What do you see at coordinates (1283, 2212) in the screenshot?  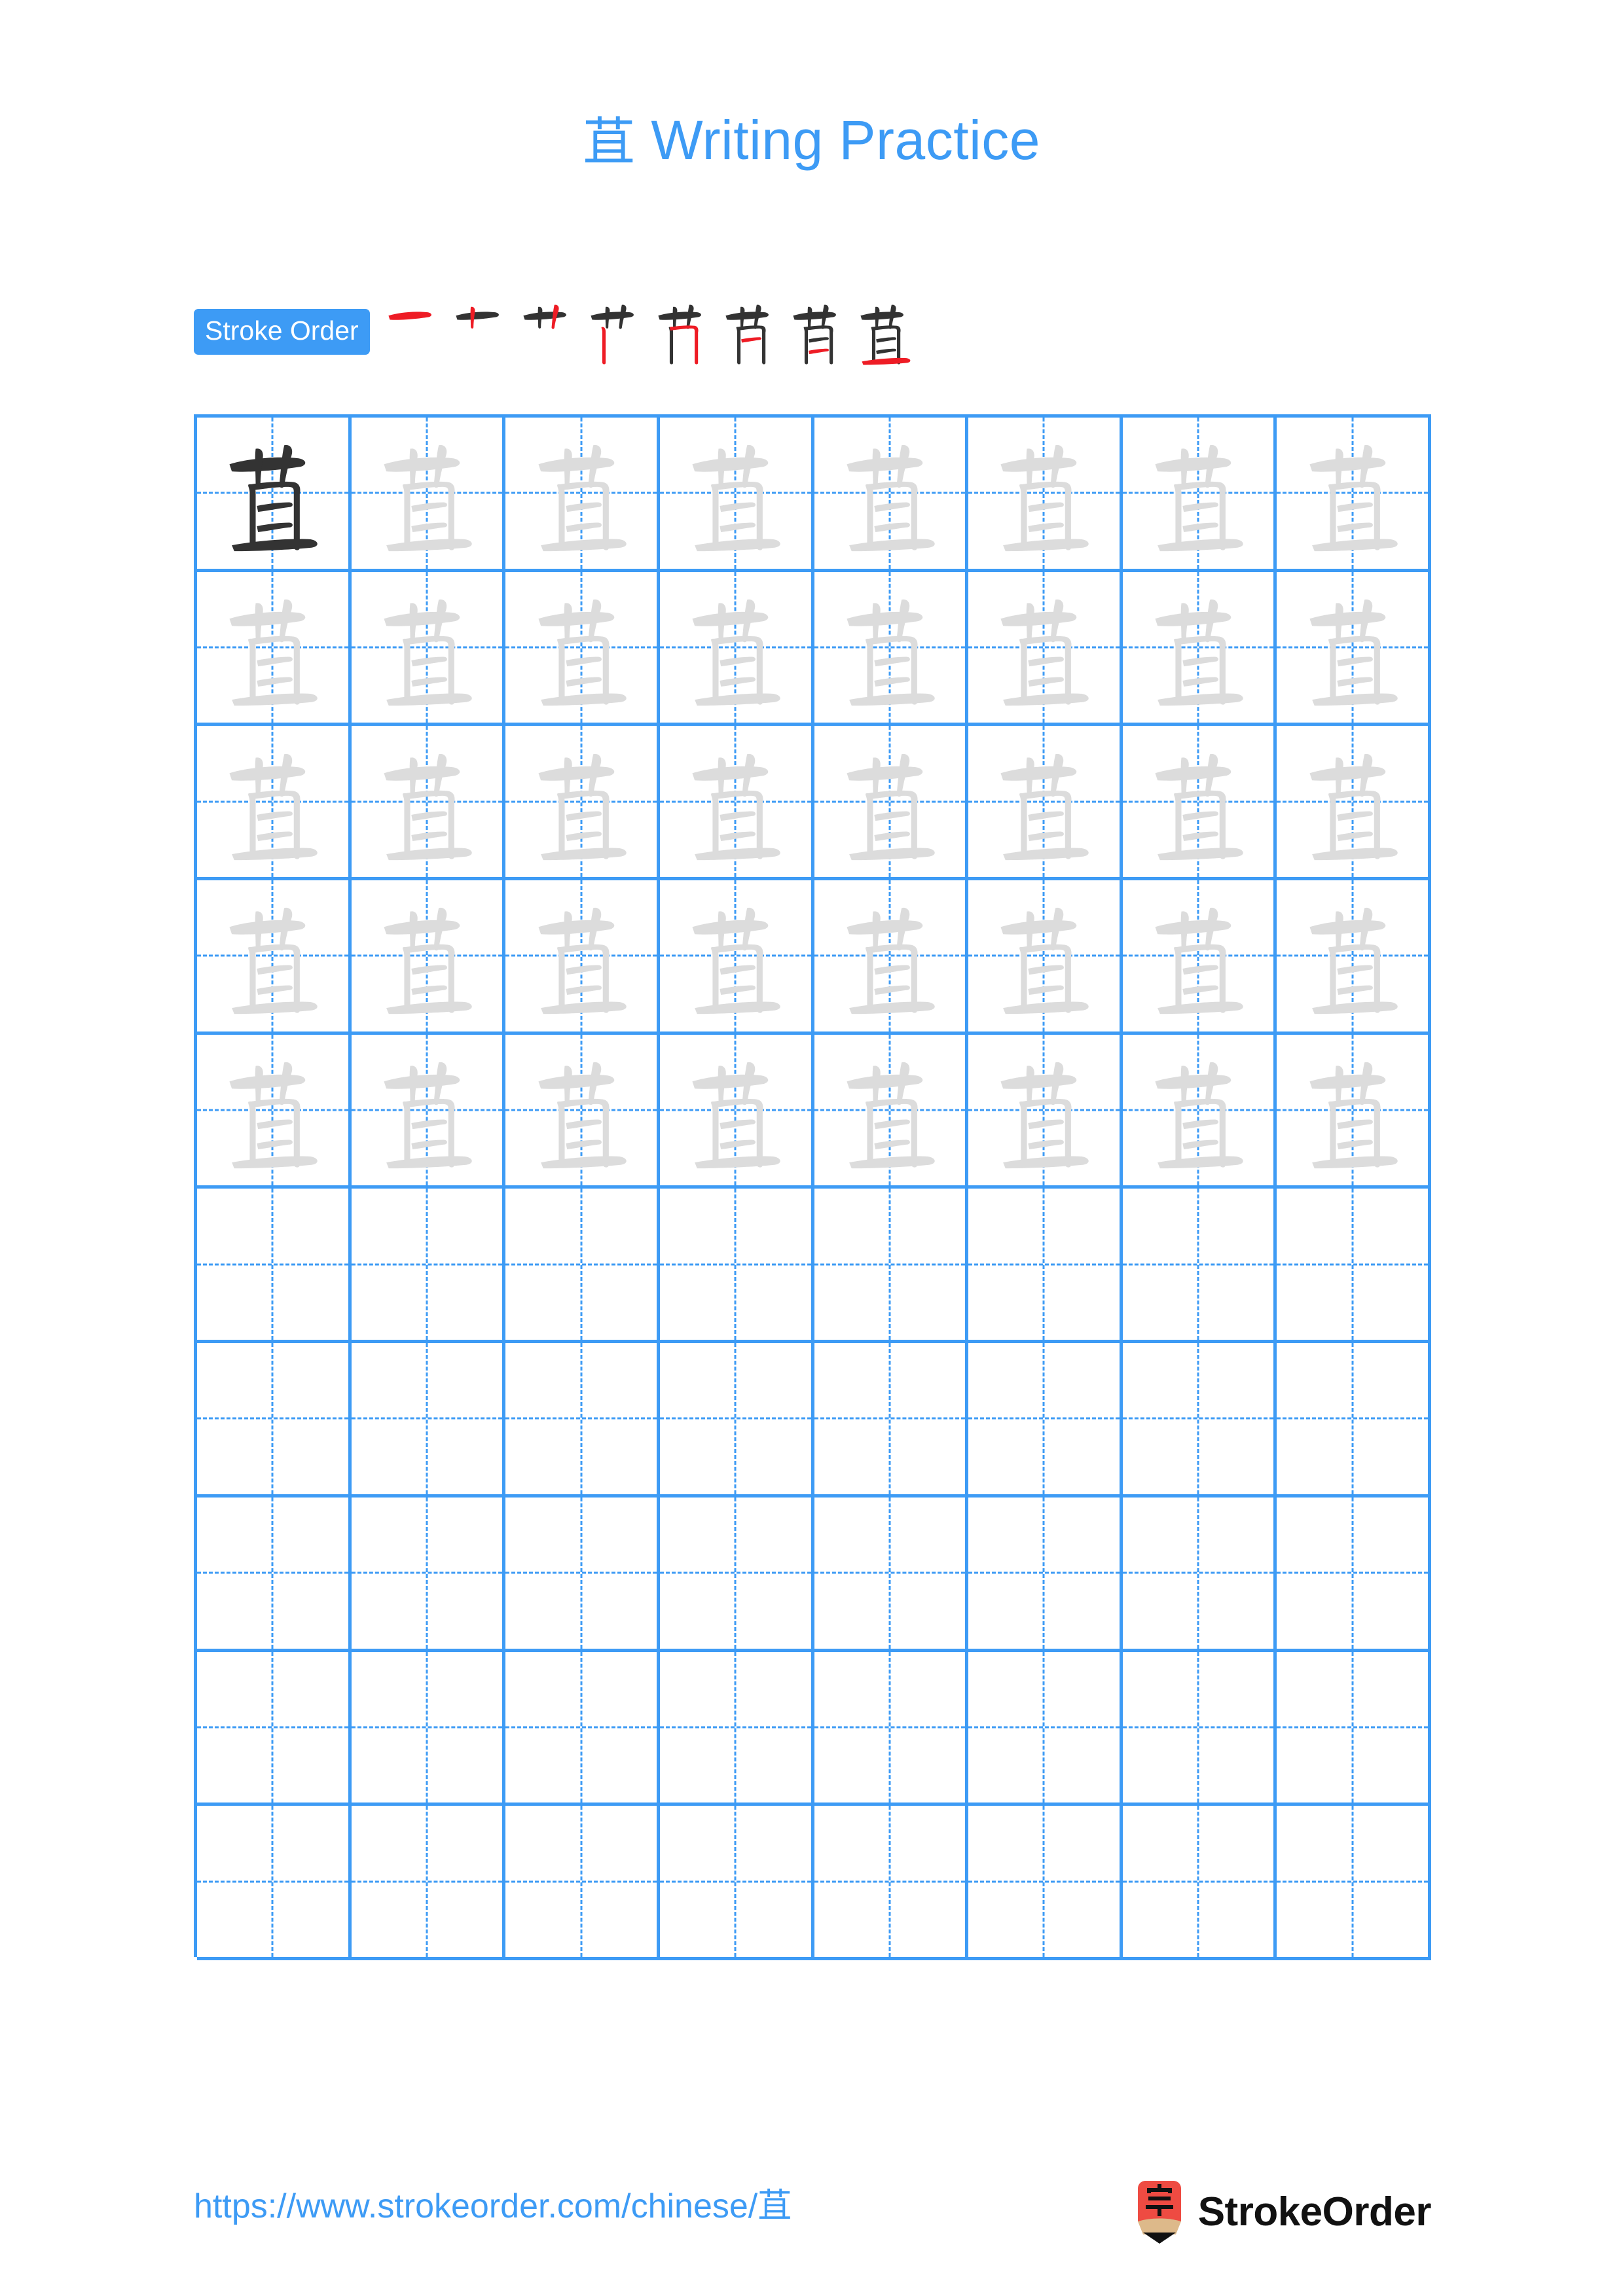 I see `brand-lockup: StrokeOrder` at bounding box center [1283, 2212].